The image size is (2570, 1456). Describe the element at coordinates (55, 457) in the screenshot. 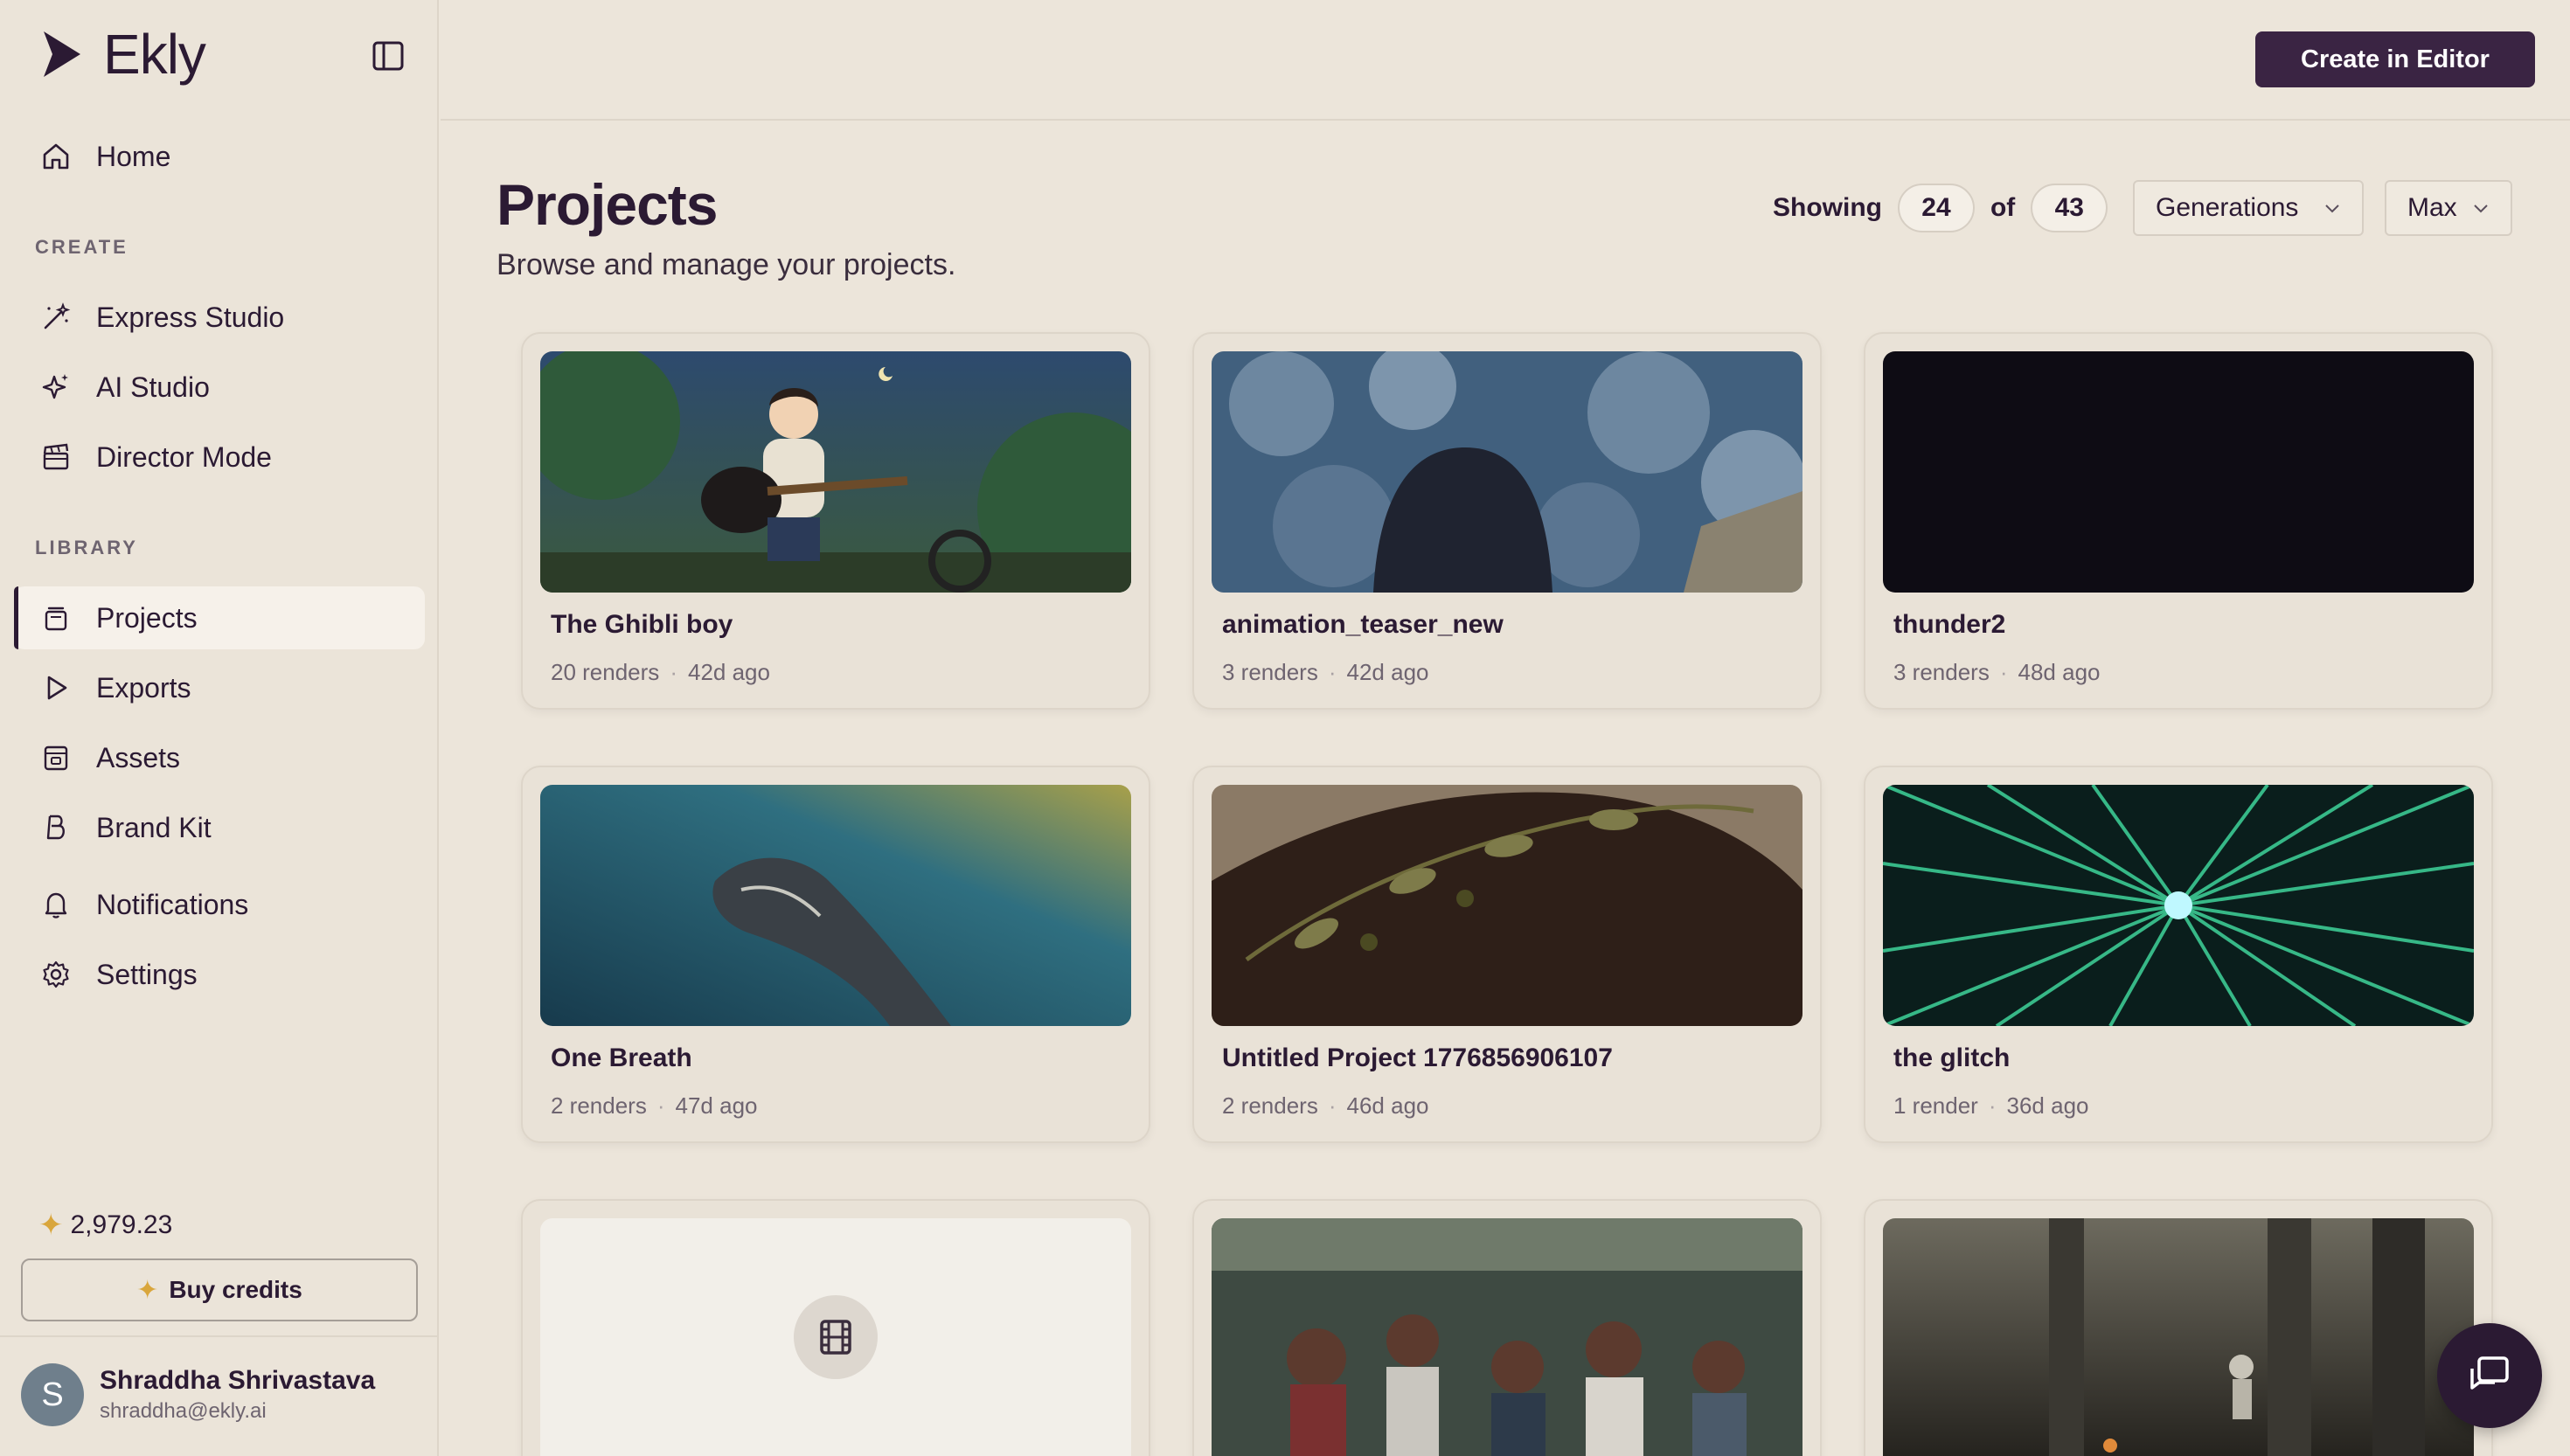

I see `clapperboard-icon` at that location.